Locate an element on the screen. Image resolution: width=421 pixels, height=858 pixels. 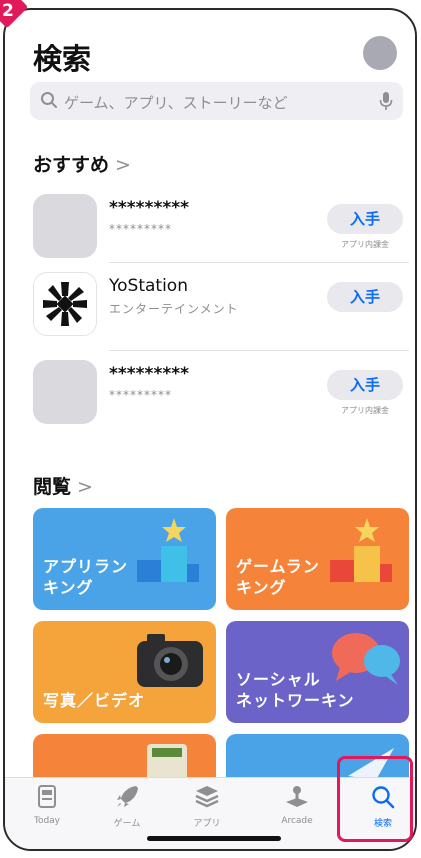
yostation-logo-icon is located at coordinates (65, 304).